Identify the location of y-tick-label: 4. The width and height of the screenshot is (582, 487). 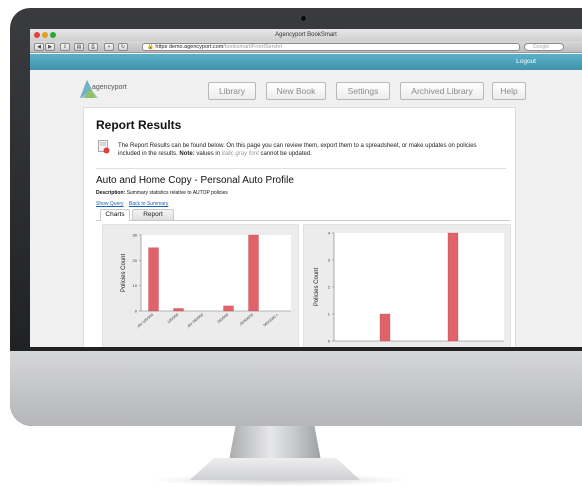
(329, 233).